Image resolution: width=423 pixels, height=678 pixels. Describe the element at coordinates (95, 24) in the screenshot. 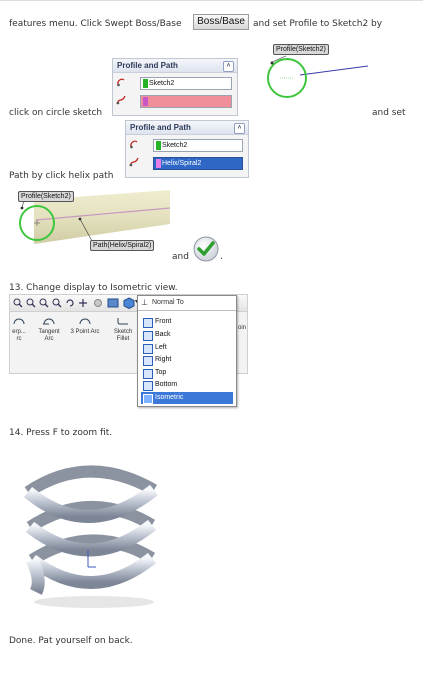

I see `instruction-line1-start: features menu. Click Swept Boss/Base` at that location.